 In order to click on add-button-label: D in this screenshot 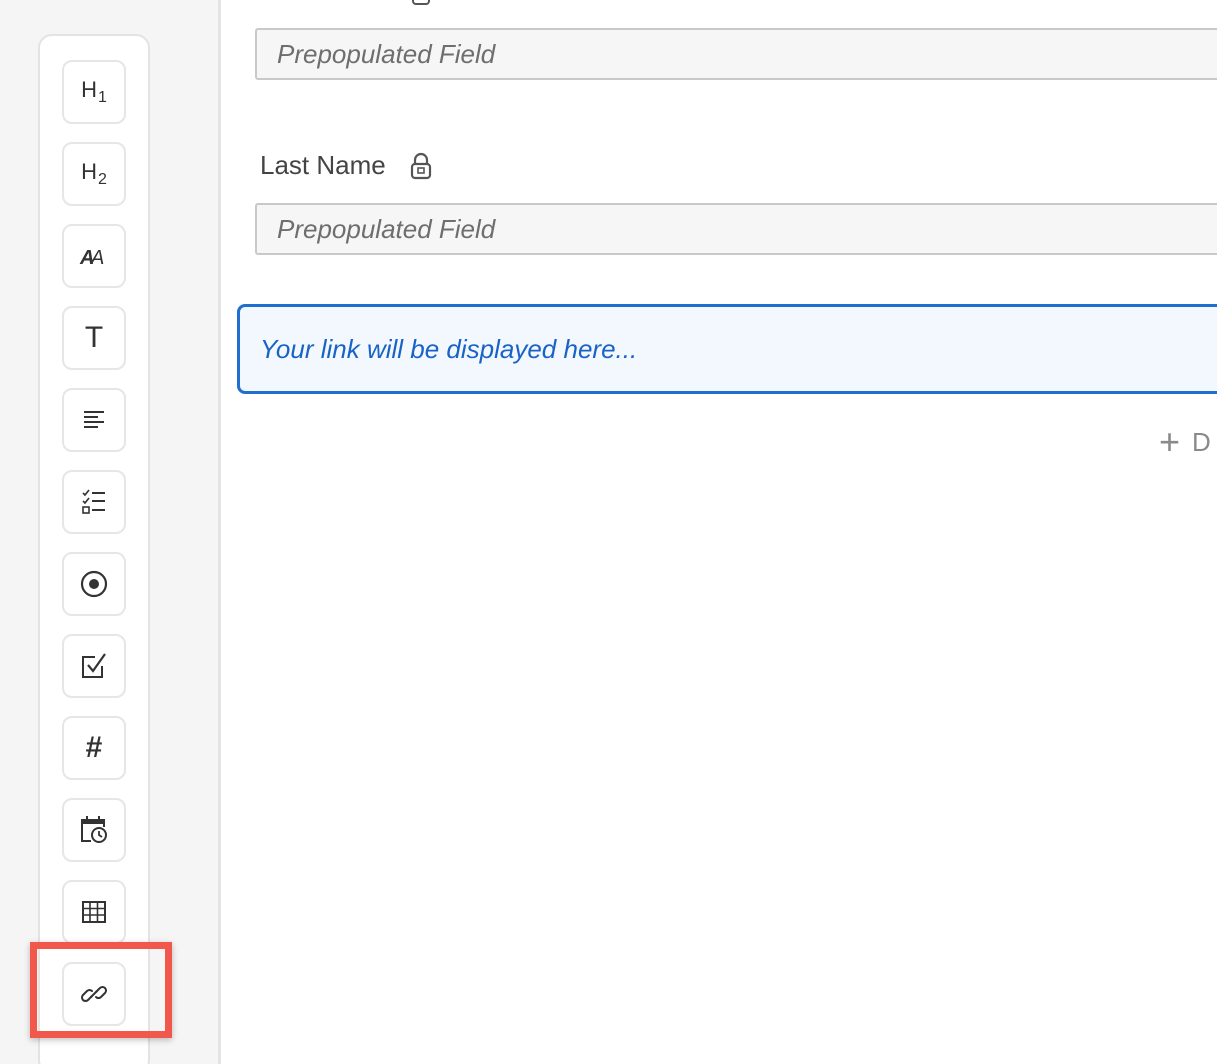, I will do `click(1201, 441)`.